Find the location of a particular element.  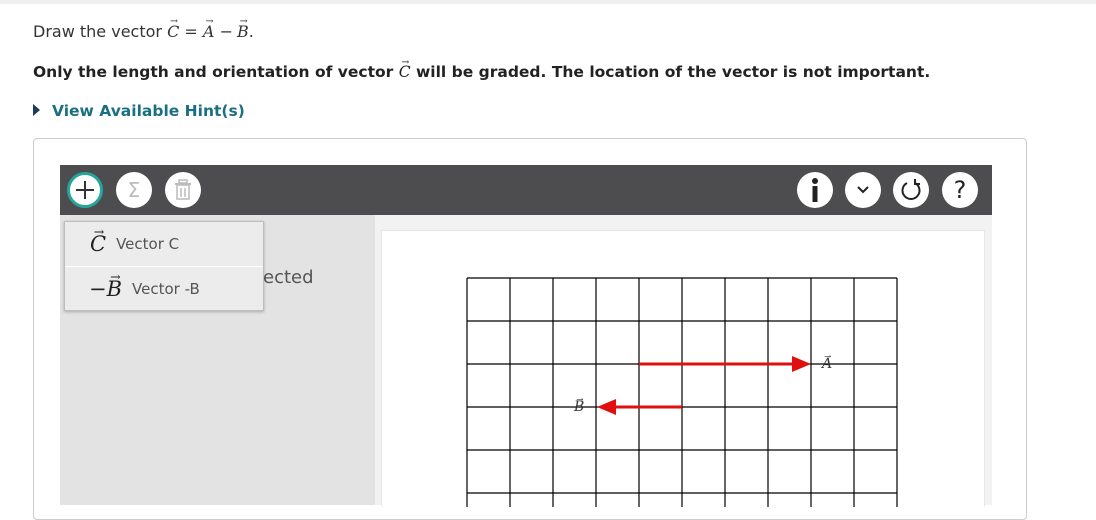

plus-icon is located at coordinates (85, 190).